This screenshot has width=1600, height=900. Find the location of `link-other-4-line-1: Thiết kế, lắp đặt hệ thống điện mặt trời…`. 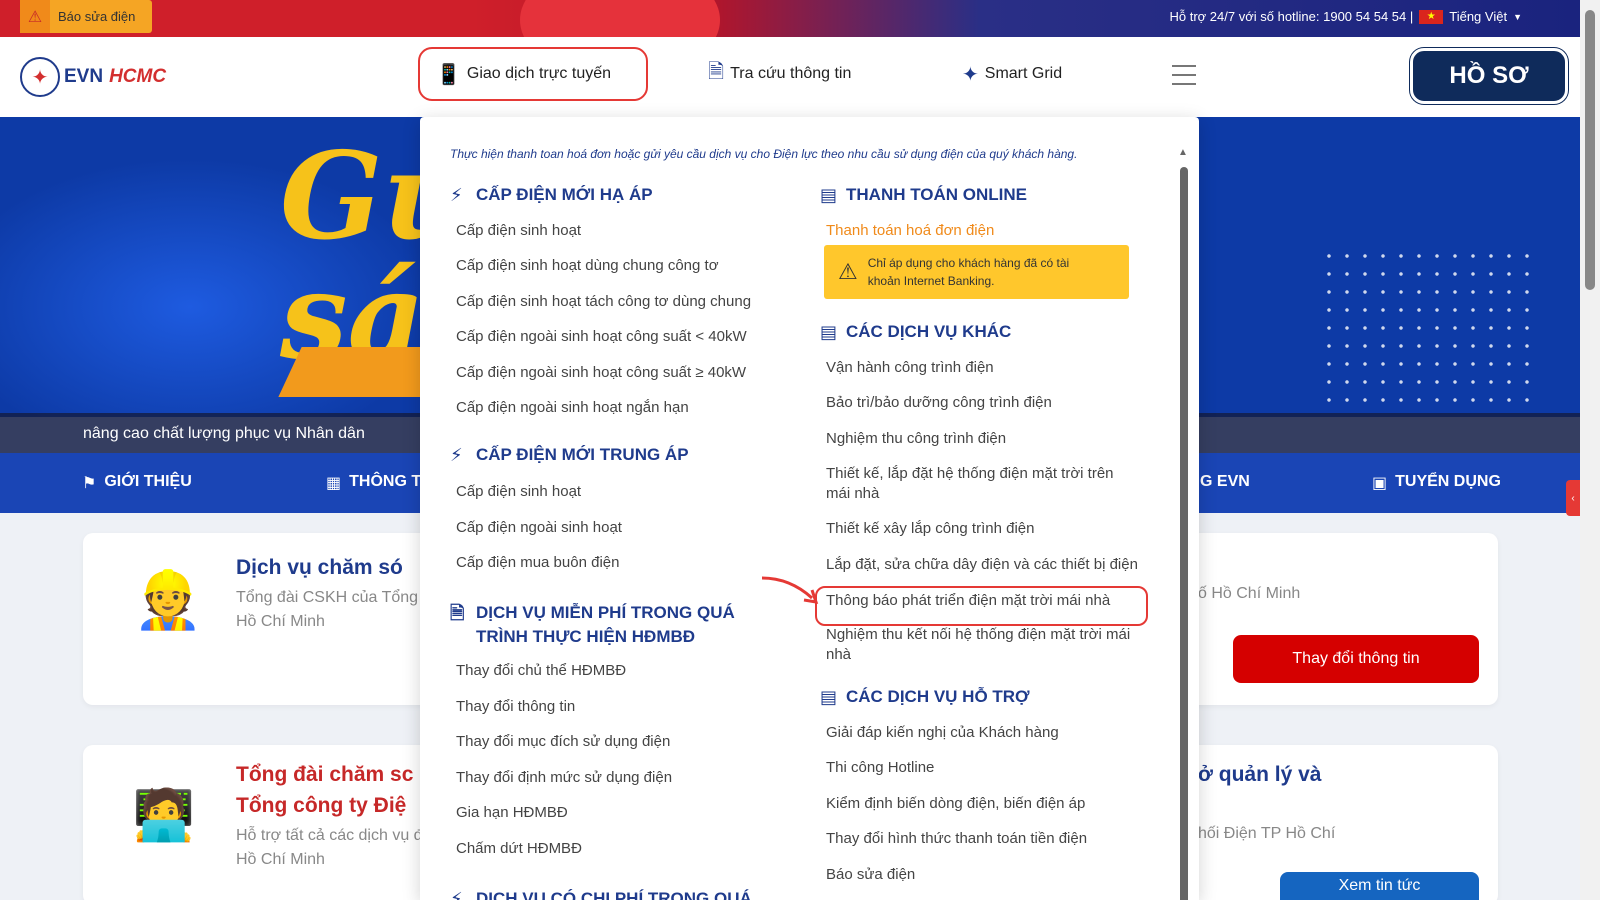

link-other-4-line-1: Thiết kế, lắp đặt hệ thống điện mặt trời… is located at coordinates (970, 473).